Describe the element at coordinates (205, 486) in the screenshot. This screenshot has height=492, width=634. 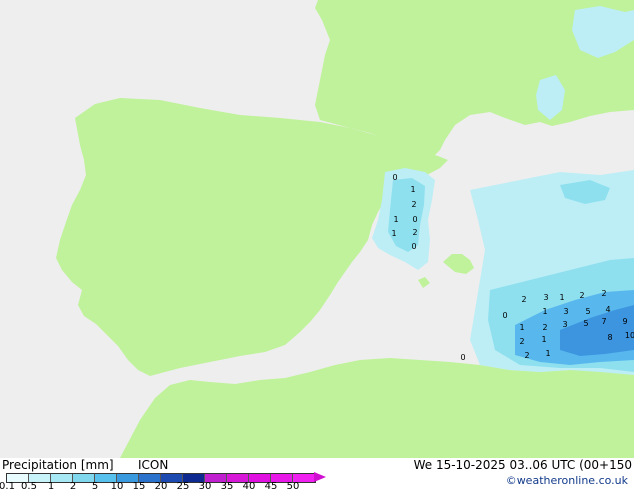
I see `scale-tick-label: 30` at that location.